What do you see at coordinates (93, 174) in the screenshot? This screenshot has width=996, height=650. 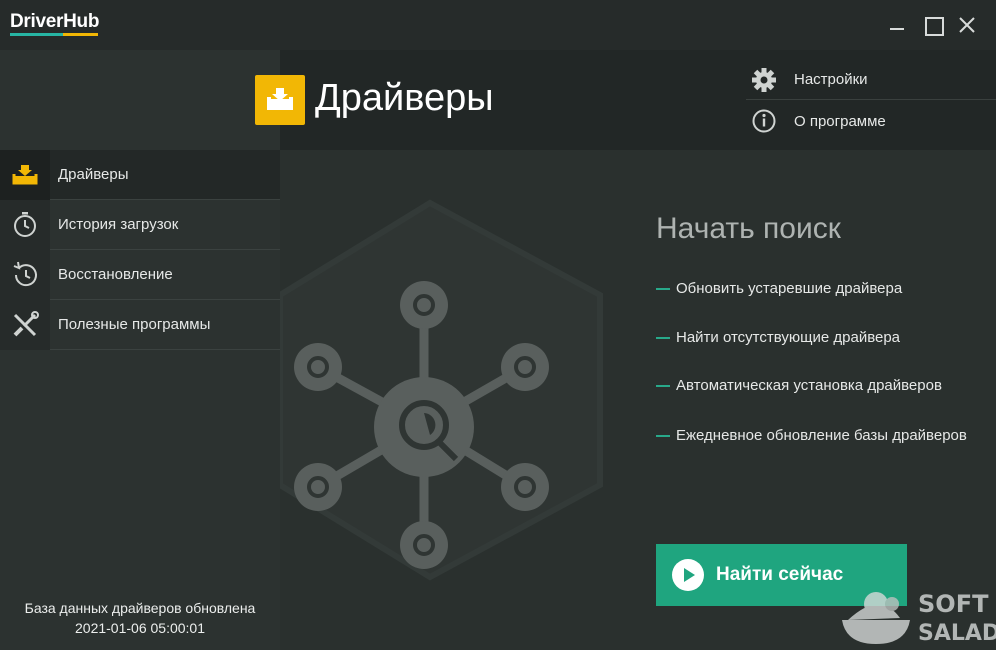 I see `sidebar-item-label: Драйверы` at bounding box center [93, 174].